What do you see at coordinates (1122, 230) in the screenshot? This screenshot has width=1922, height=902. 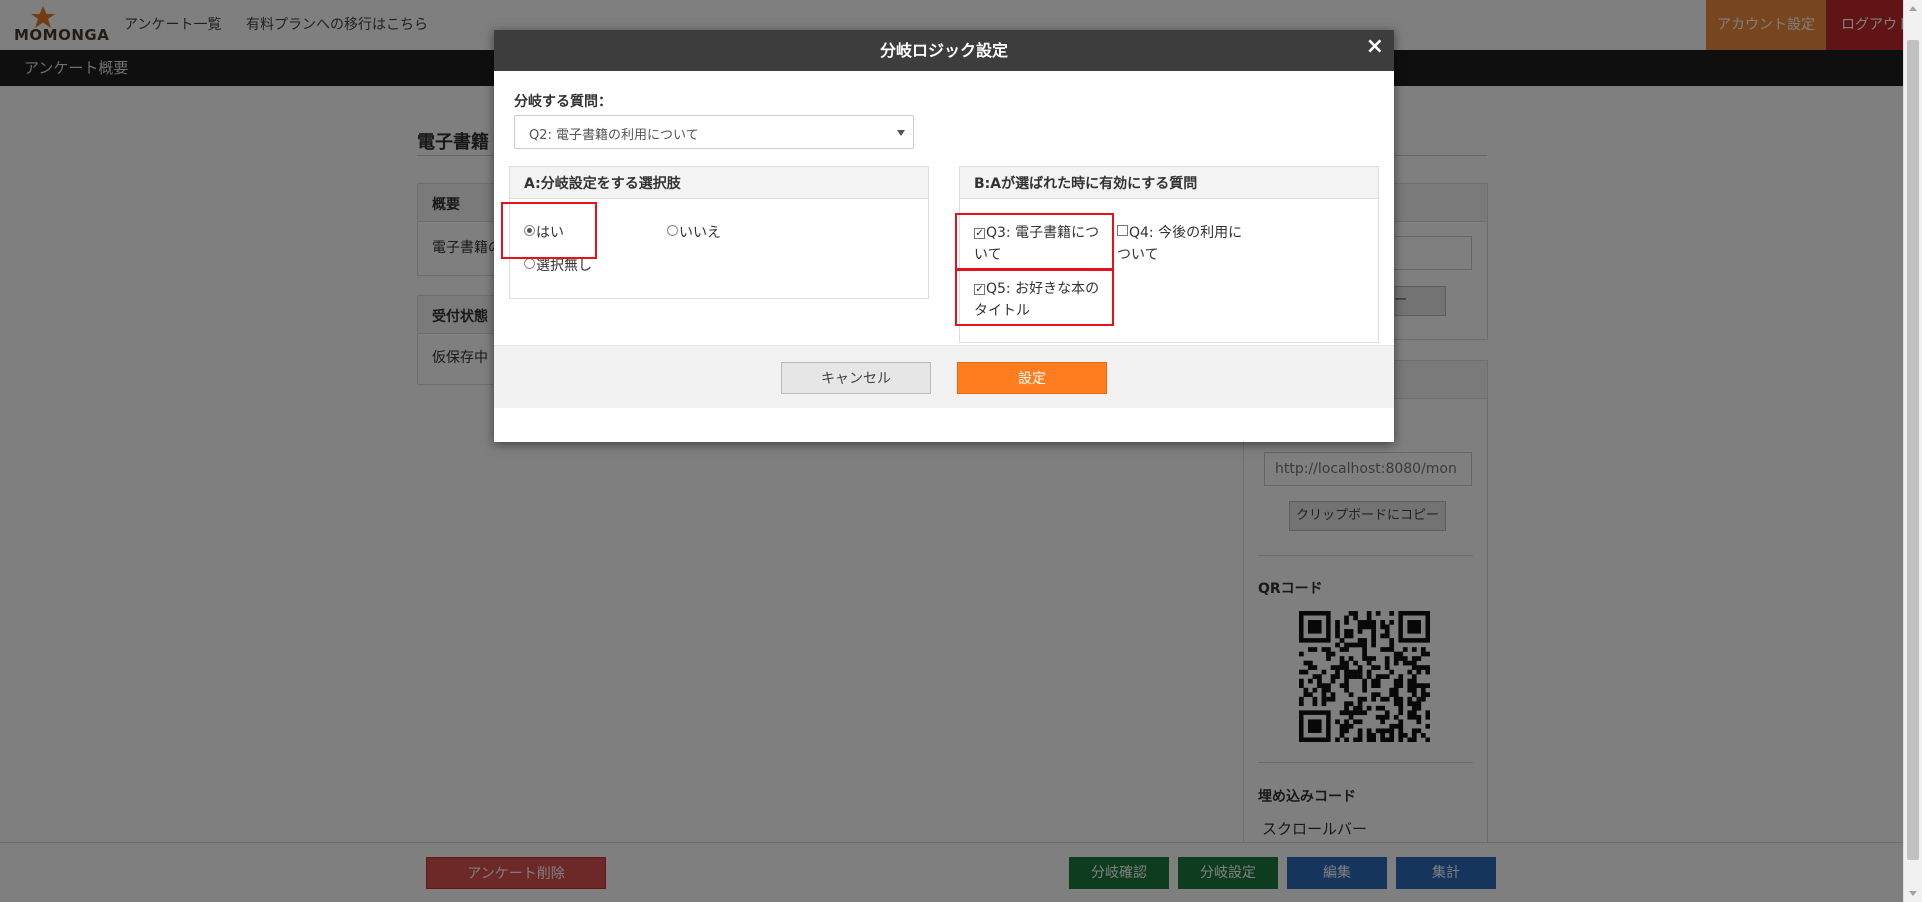 I see `checkbox-icon` at bounding box center [1122, 230].